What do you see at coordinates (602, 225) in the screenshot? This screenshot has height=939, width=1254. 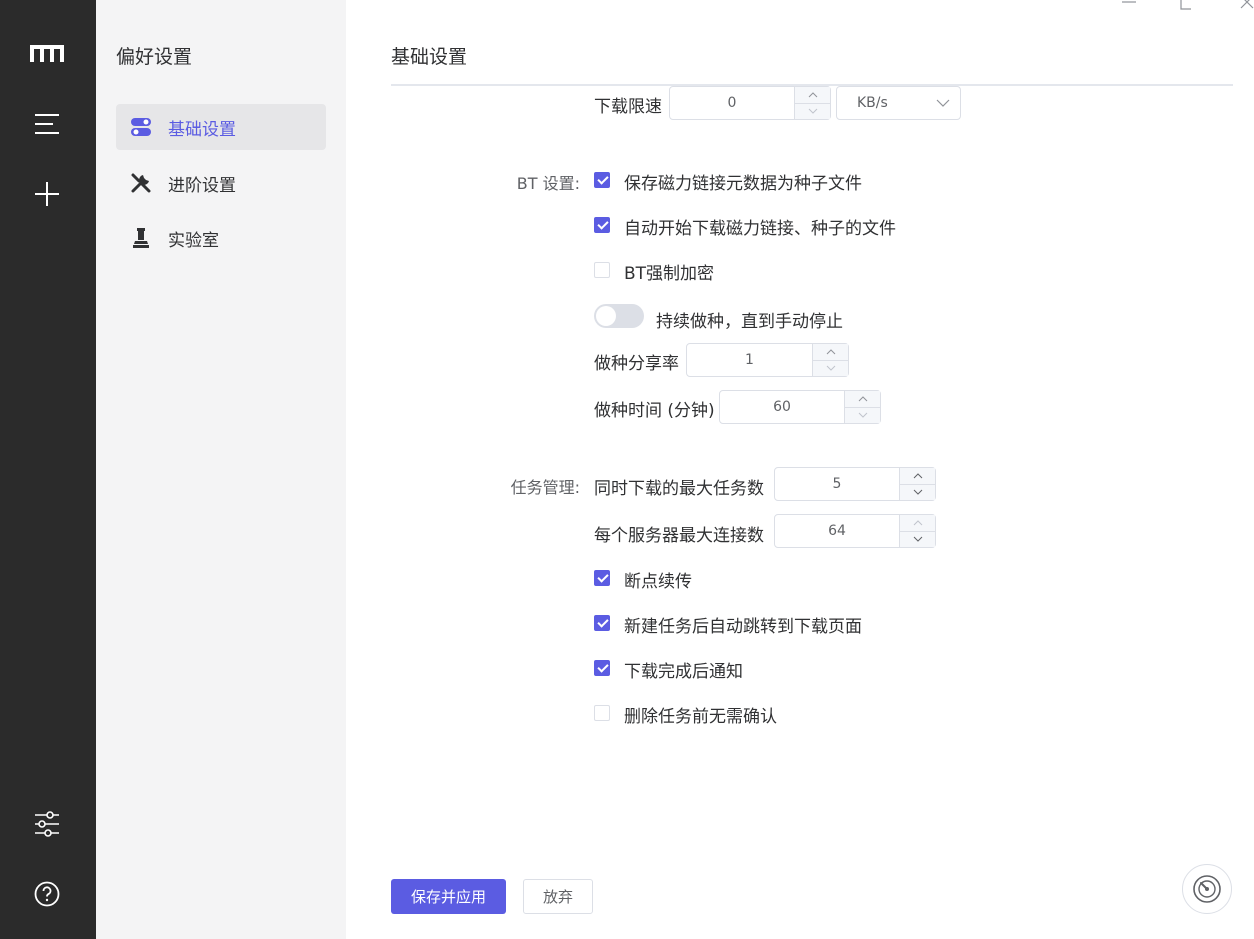 I see `auto-start-checkbox` at bounding box center [602, 225].